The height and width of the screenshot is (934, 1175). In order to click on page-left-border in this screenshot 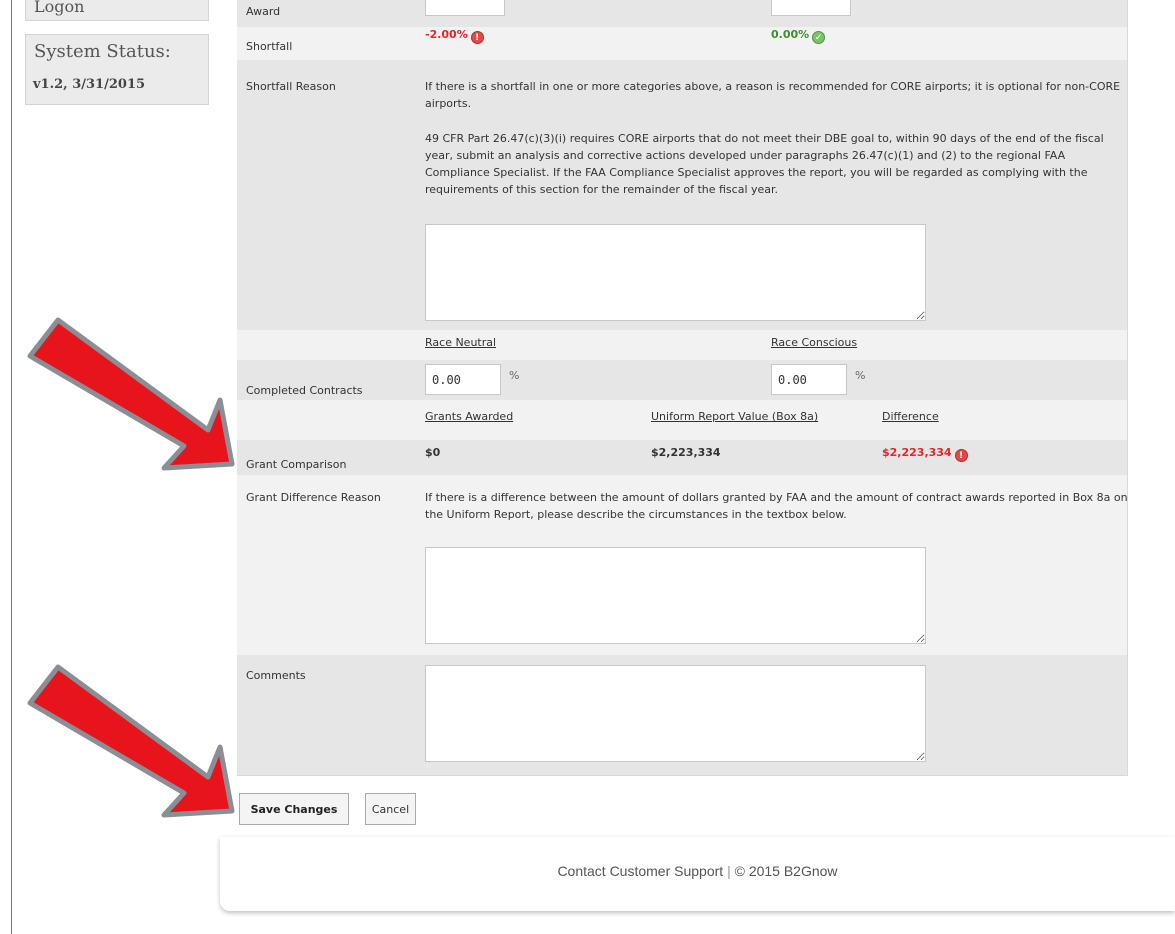, I will do `click(11, 467)`.